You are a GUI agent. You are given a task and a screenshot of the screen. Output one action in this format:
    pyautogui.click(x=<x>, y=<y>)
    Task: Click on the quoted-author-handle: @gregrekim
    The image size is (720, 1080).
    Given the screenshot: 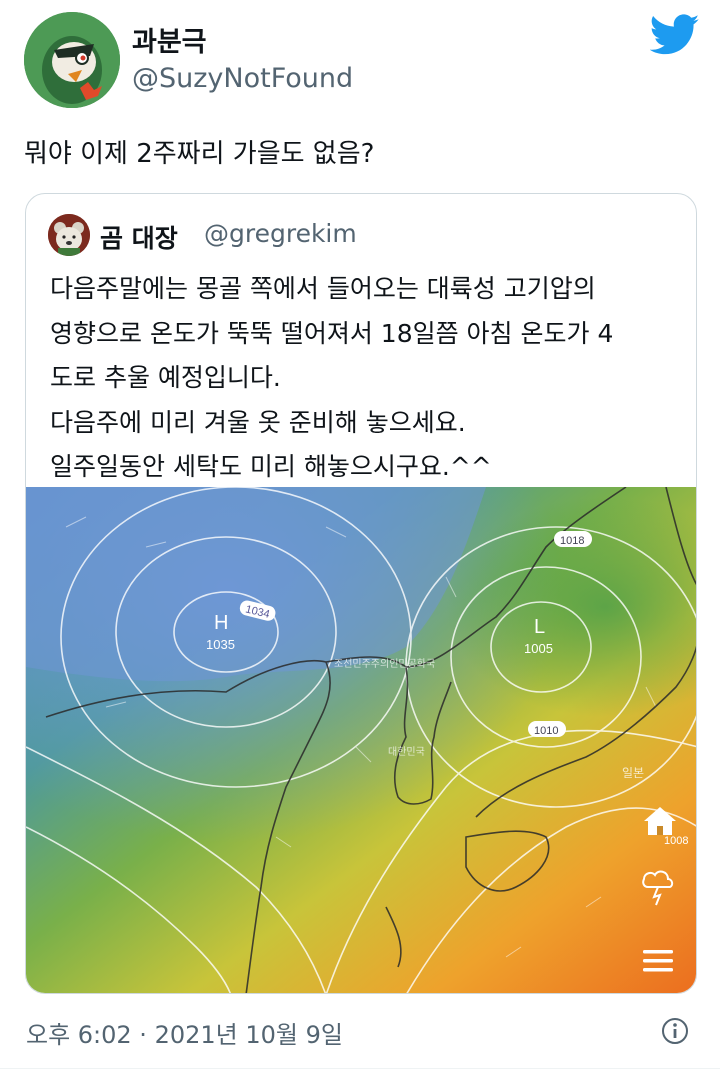 What is the action you would take?
    pyautogui.click(x=280, y=233)
    